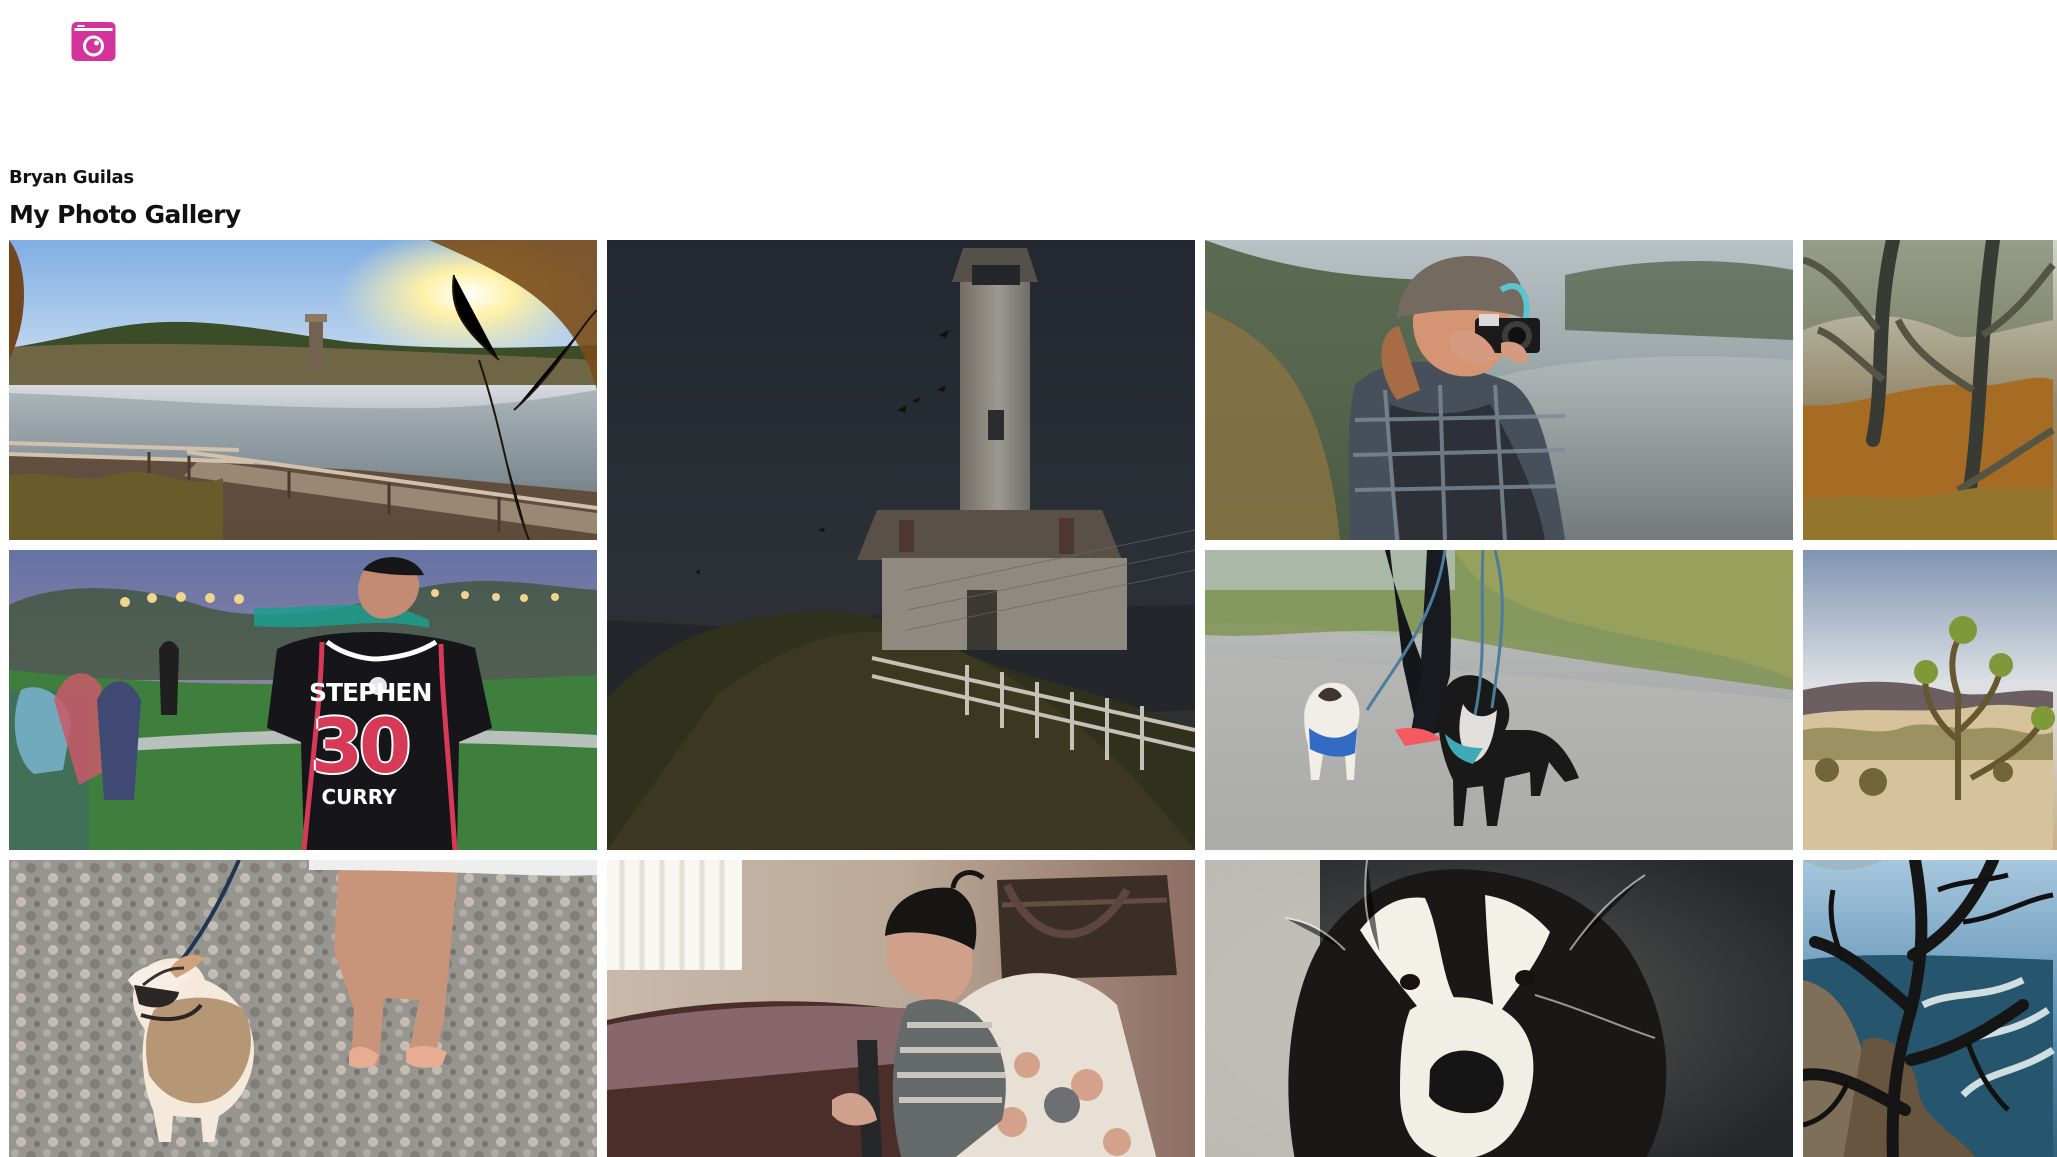 The image size is (2057, 1157). Describe the element at coordinates (1499, 700) in the screenshot. I see `gallery-photo-dogs-leash` at that location.